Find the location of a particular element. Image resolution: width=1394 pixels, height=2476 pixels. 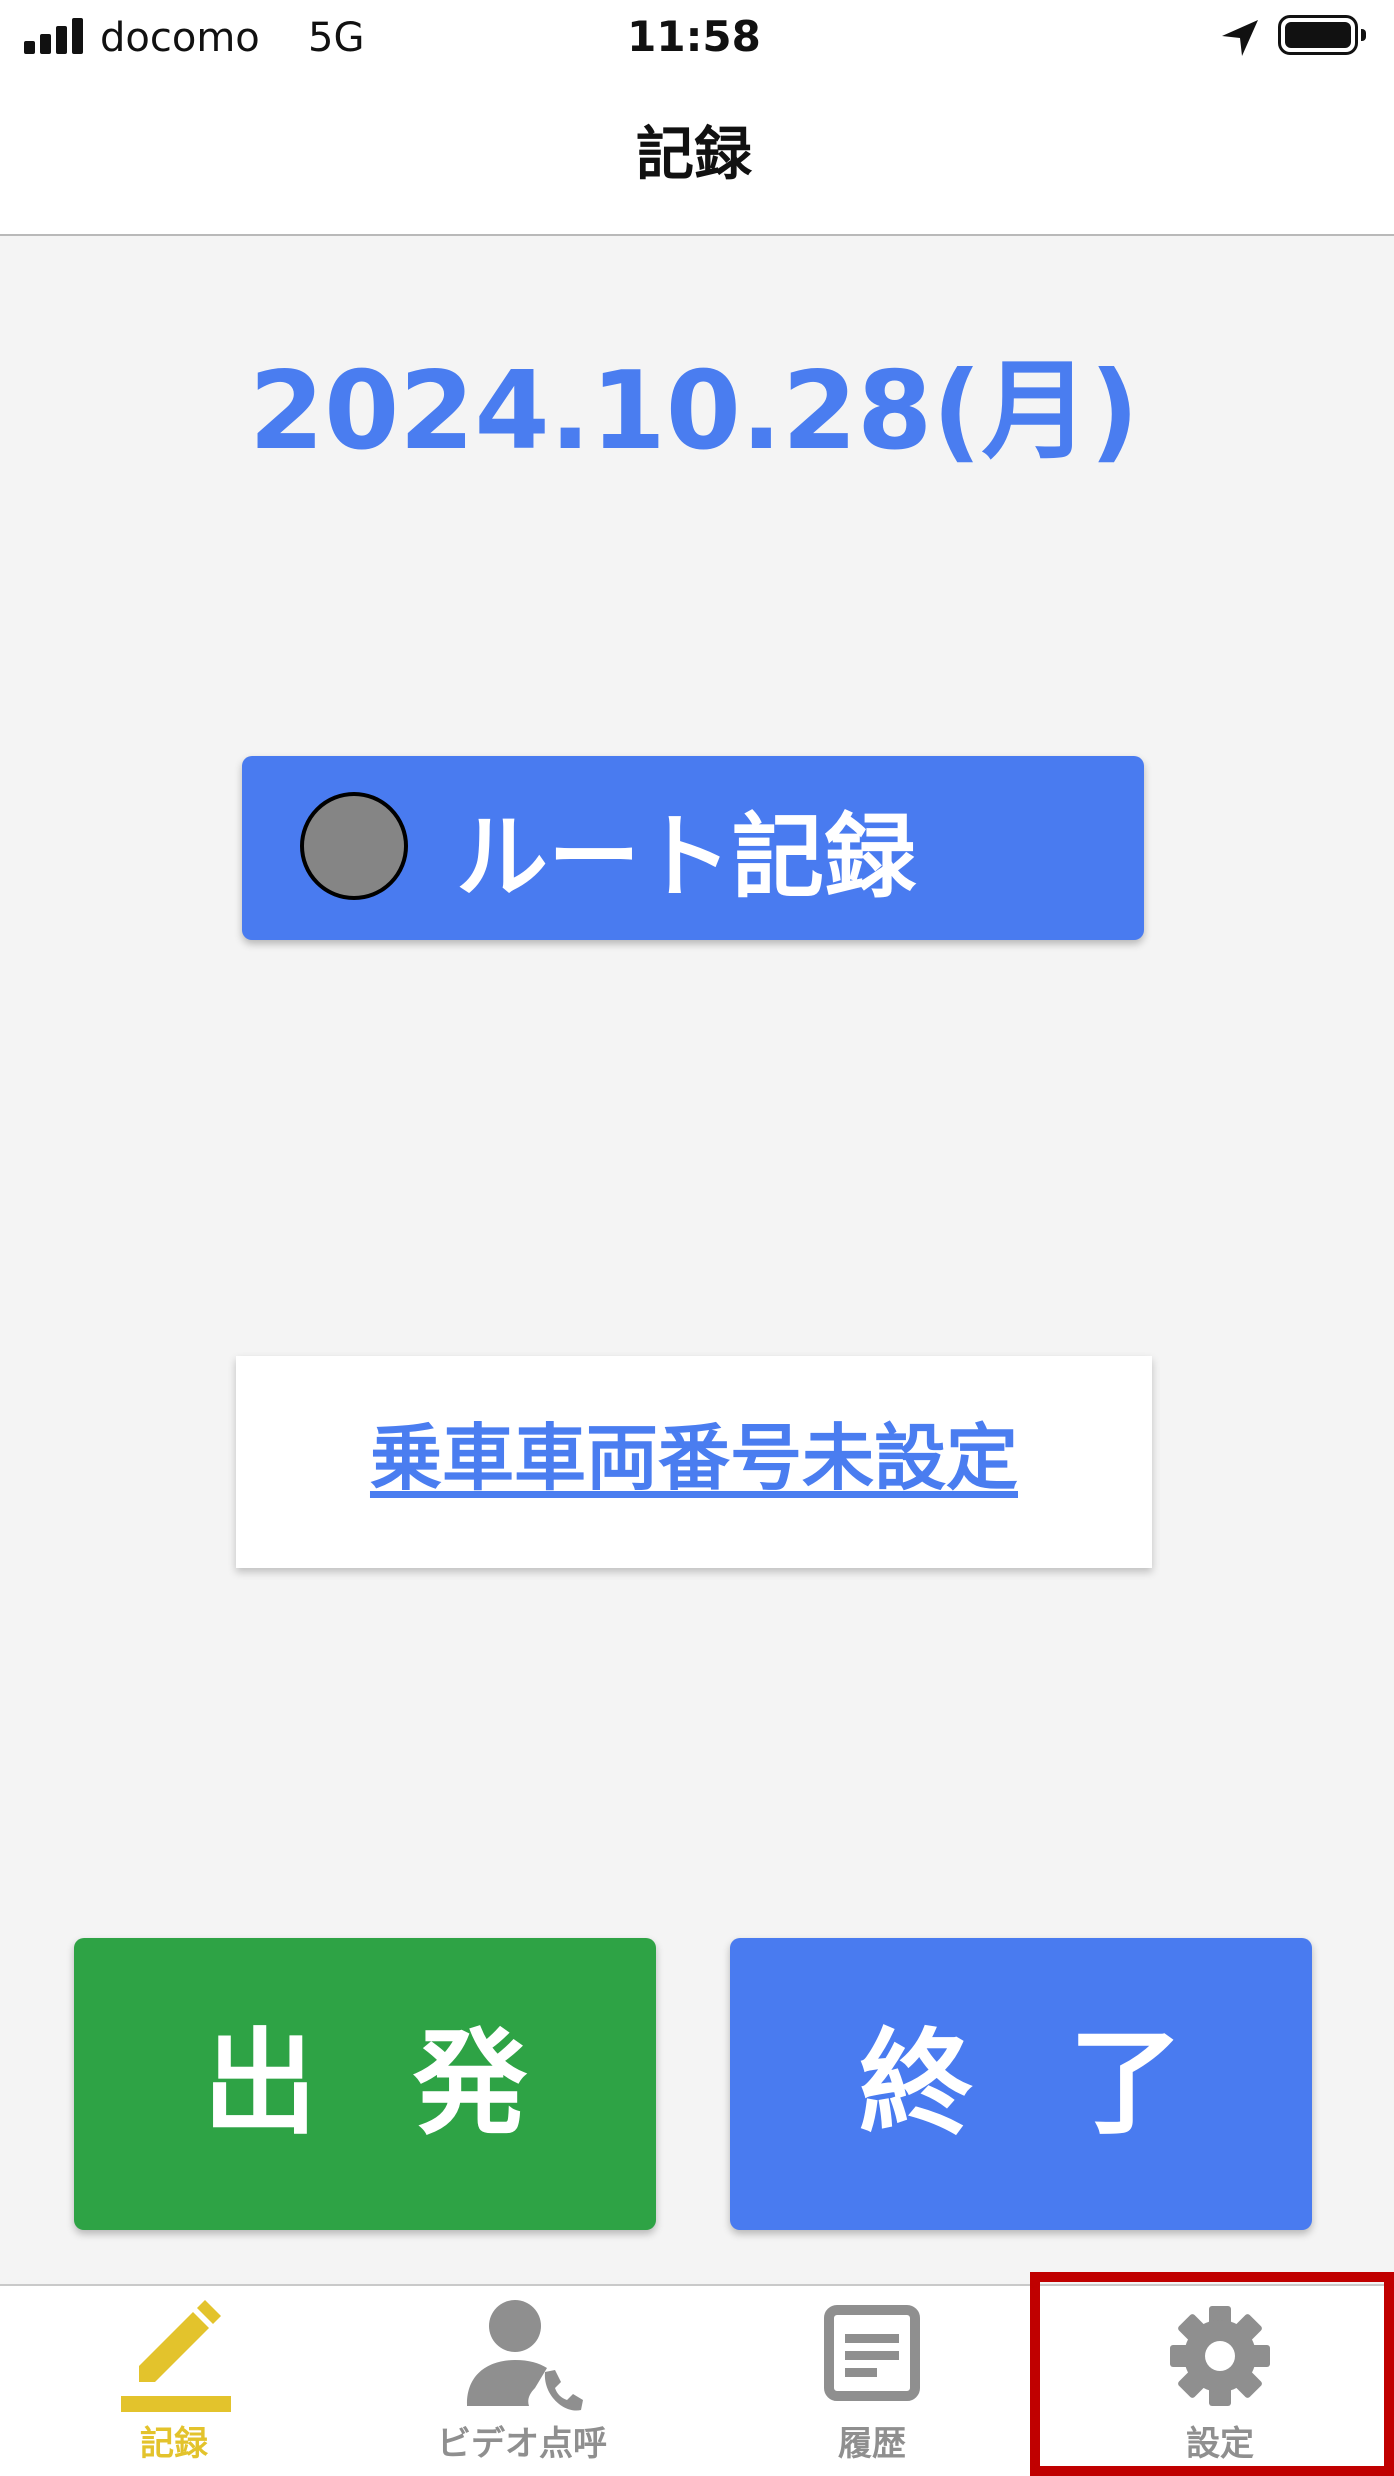

pencil-icon is located at coordinates (174, 2361).